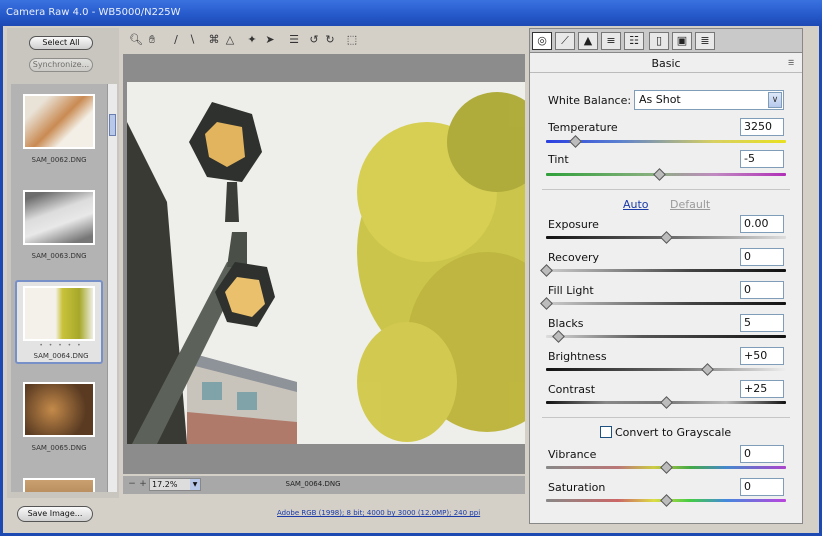  What do you see at coordinates (663, 270) in the screenshot?
I see `recovery-slider` at bounding box center [663, 270].